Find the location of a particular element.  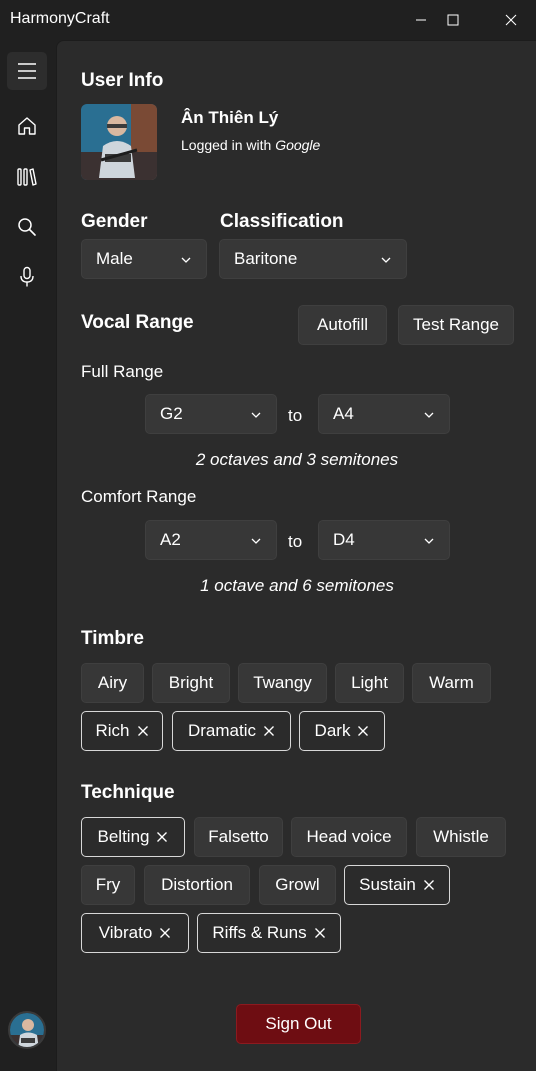

timbre-chip: Bright is located at coordinates (191, 683).